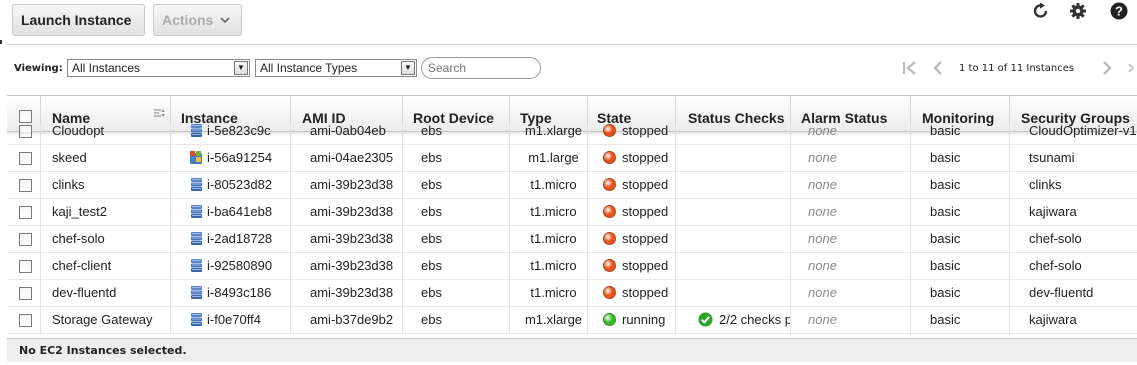 The image size is (1137, 365). I want to click on cell-name: chef-client, so click(111, 266).